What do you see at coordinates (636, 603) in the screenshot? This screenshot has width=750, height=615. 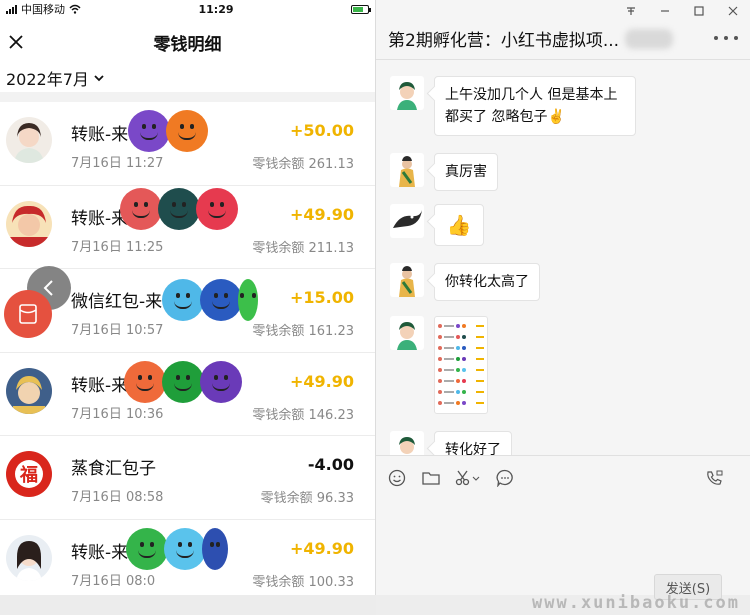 I see `watermark: www.xunibaoku.com` at bounding box center [636, 603].